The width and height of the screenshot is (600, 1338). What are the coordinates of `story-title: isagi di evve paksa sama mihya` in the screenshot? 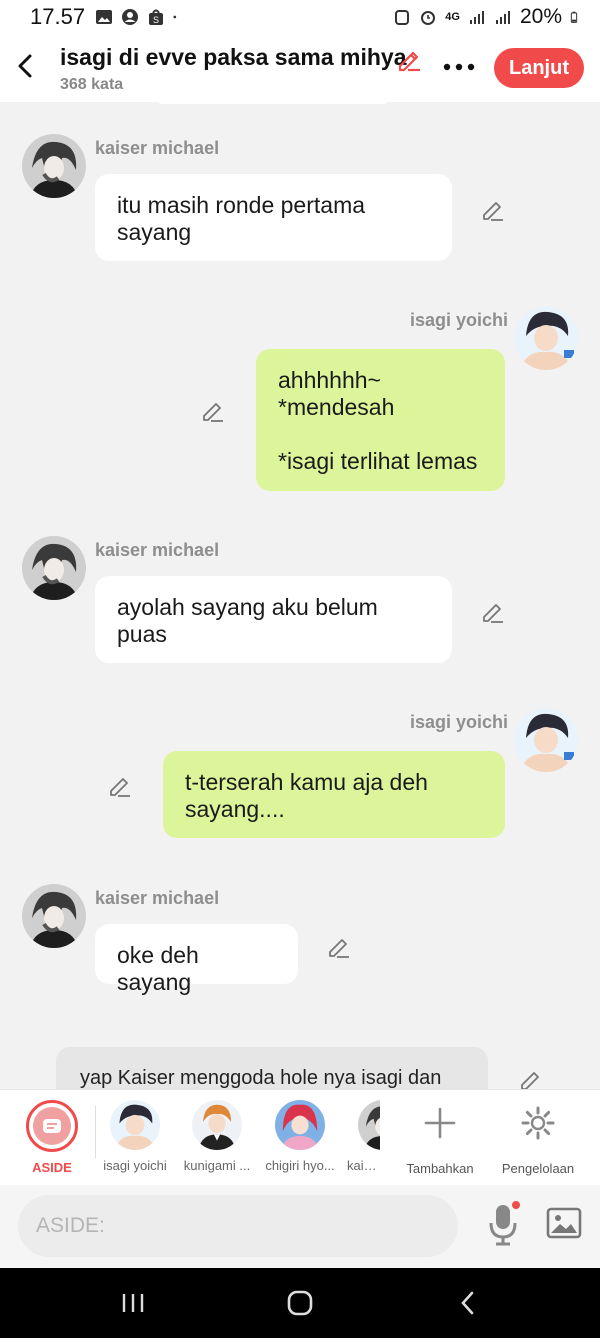 It's located at (233, 57).